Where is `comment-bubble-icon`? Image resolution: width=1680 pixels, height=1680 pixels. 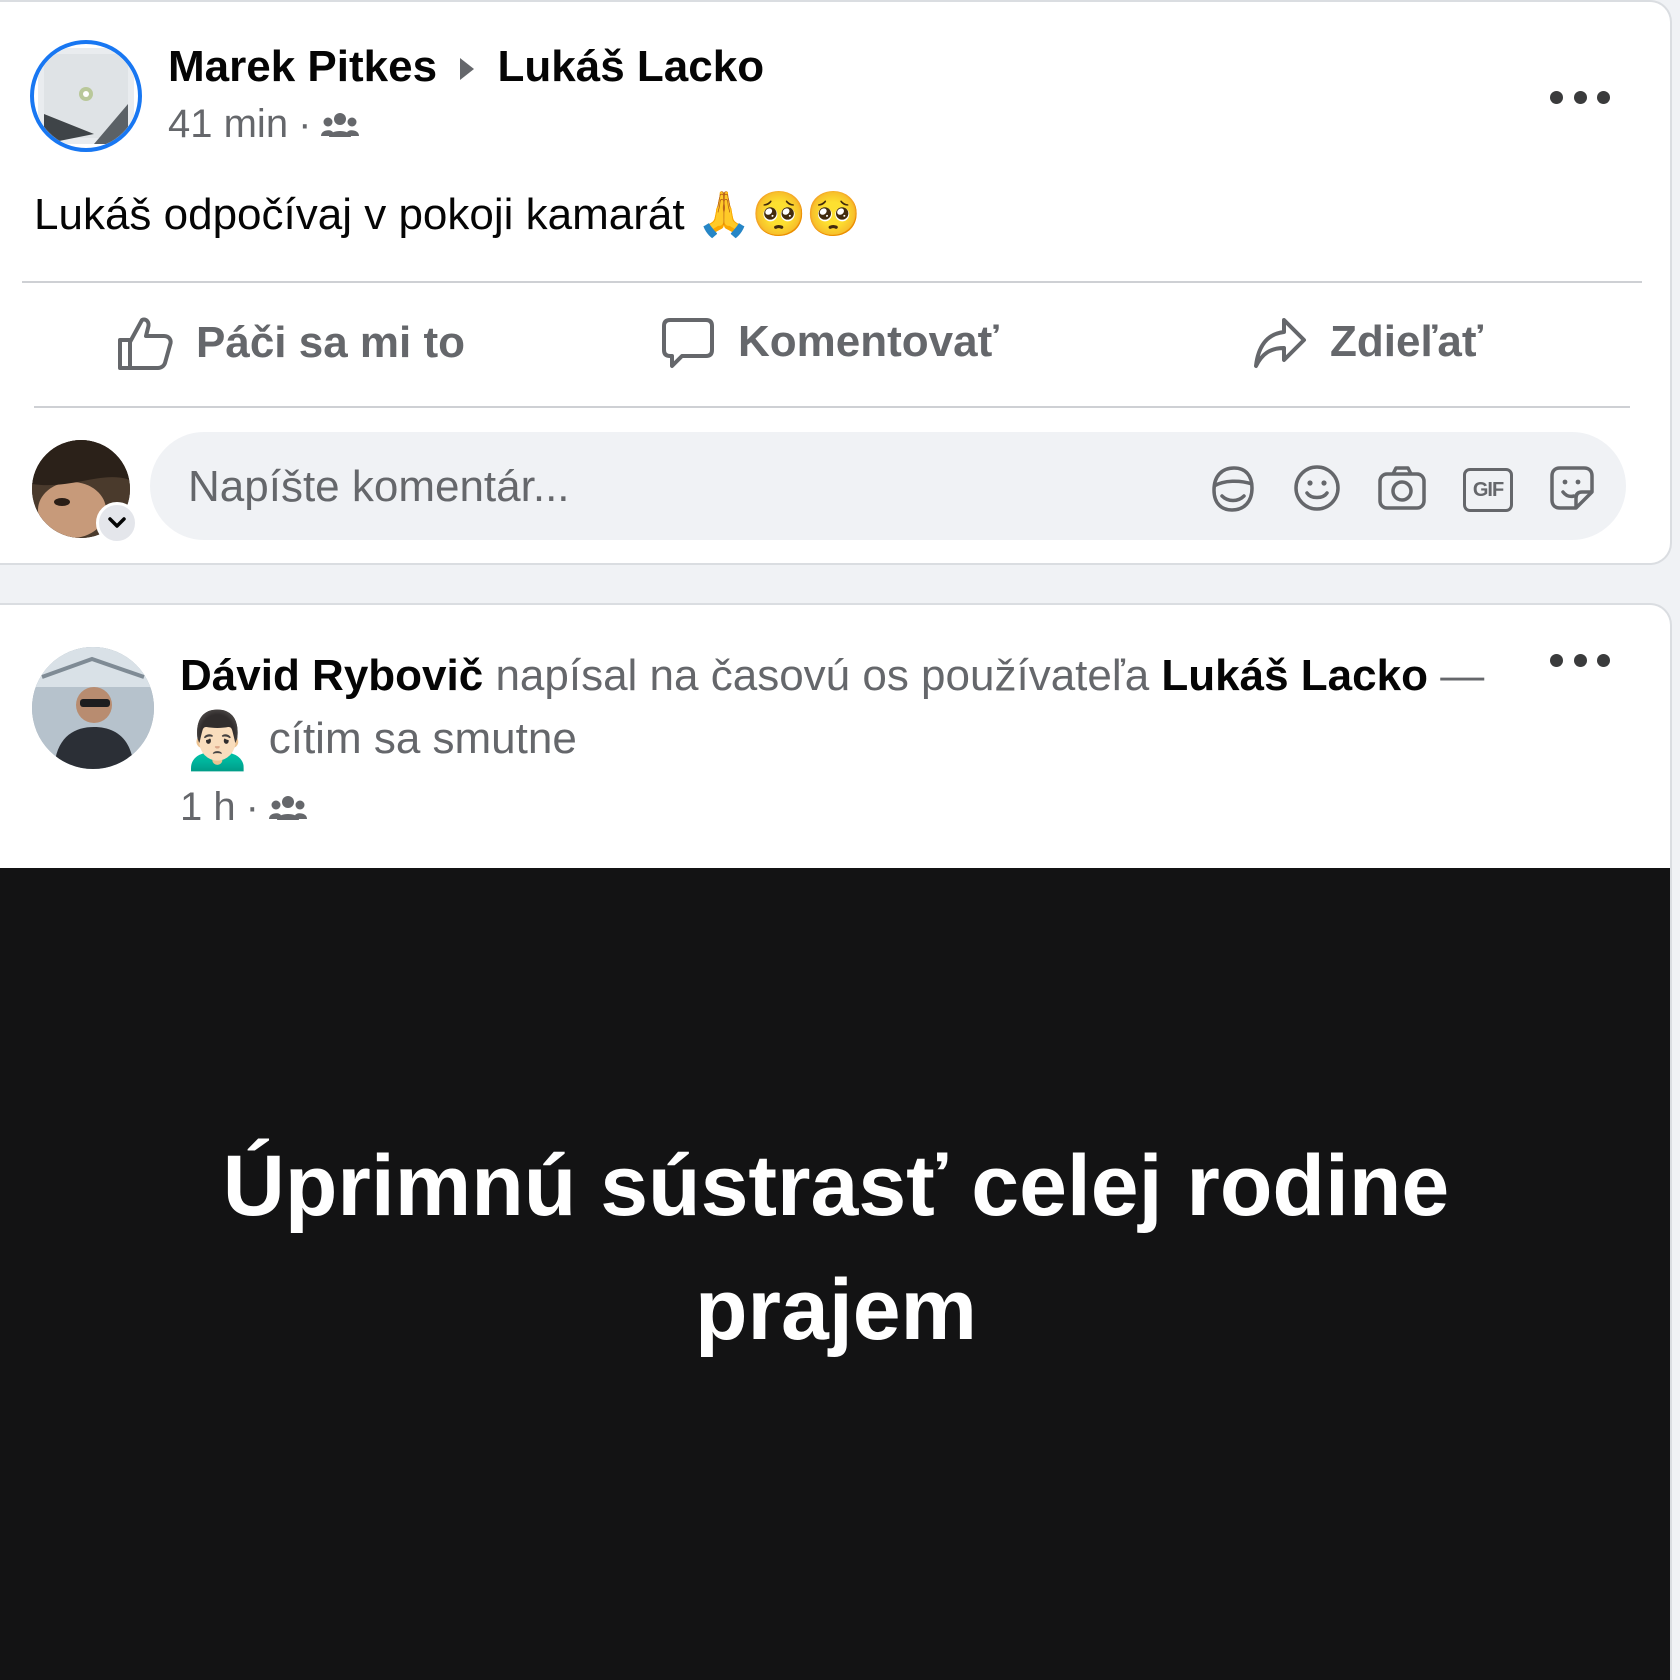 comment-bubble-icon is located at coordinates (688, 343).